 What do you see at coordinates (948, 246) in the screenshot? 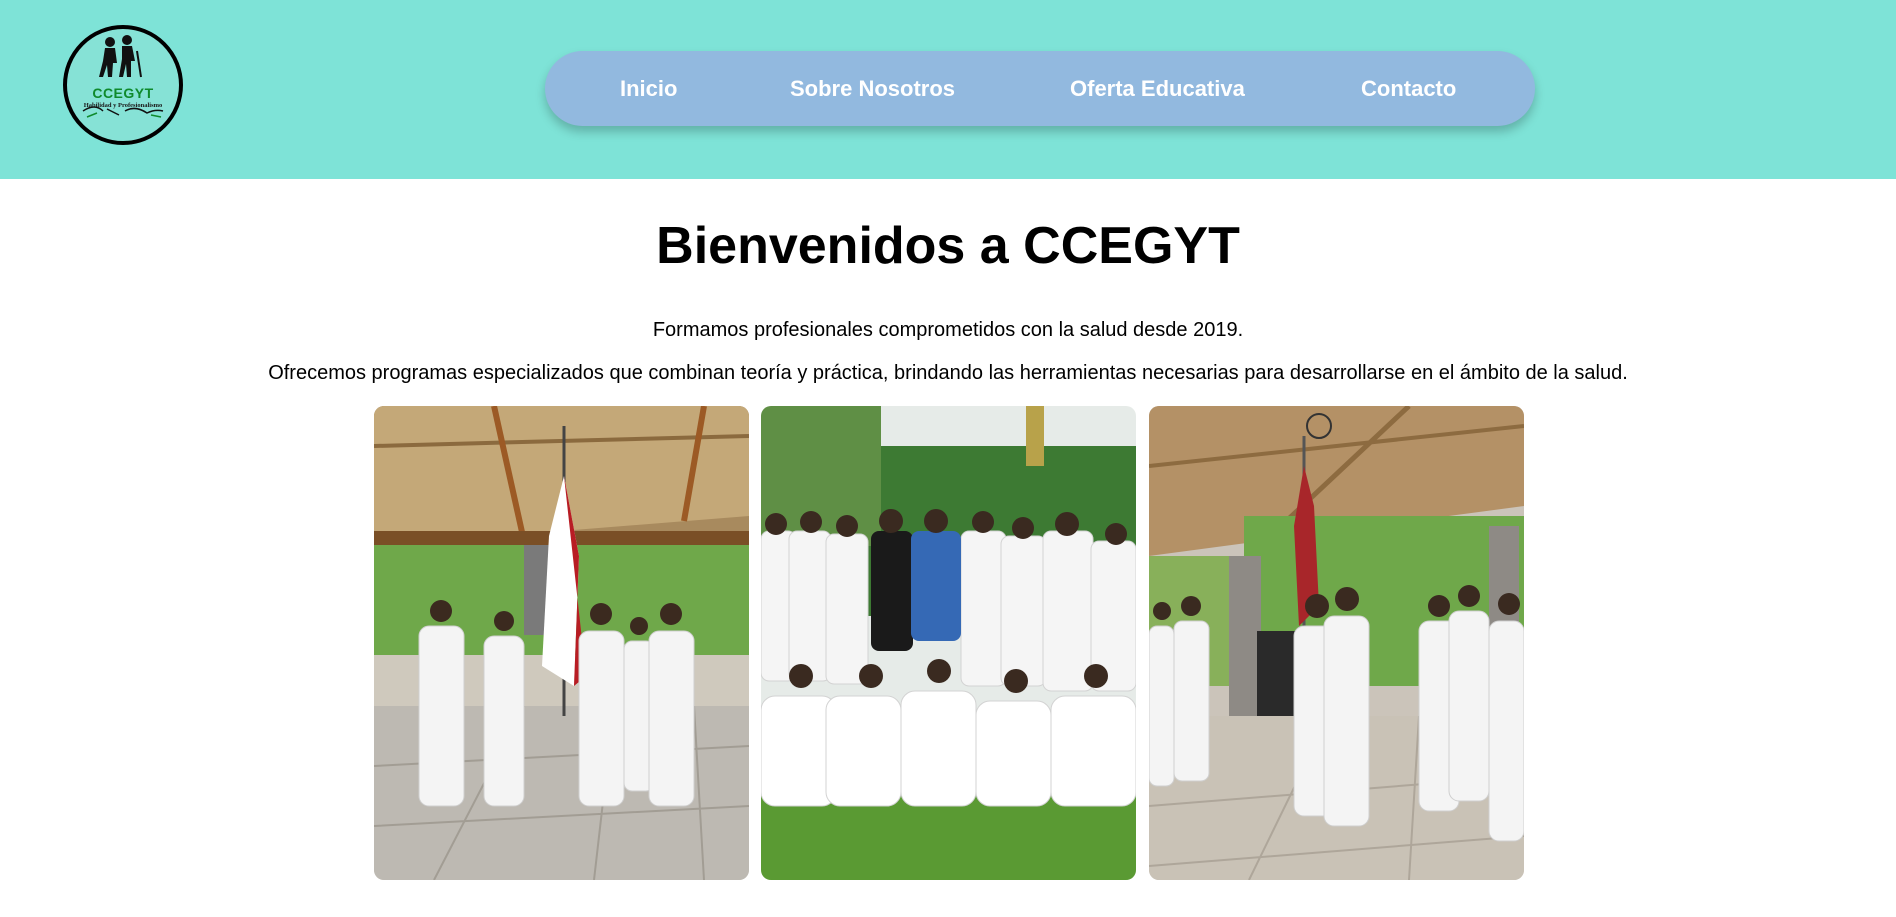
I see `page-title: Bienvenidos a CCEGYT` at bounding box center [948, 246].